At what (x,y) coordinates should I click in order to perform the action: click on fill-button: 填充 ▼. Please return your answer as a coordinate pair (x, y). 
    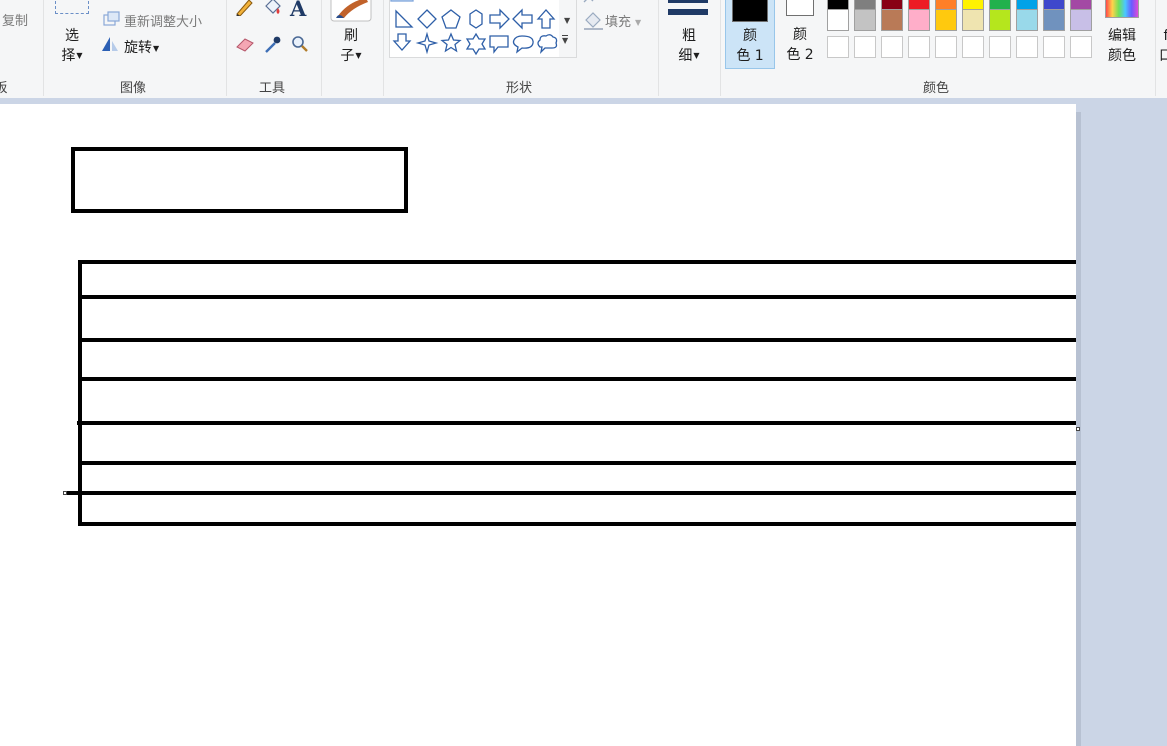
    Looking at the image, I should click on (623, 20).